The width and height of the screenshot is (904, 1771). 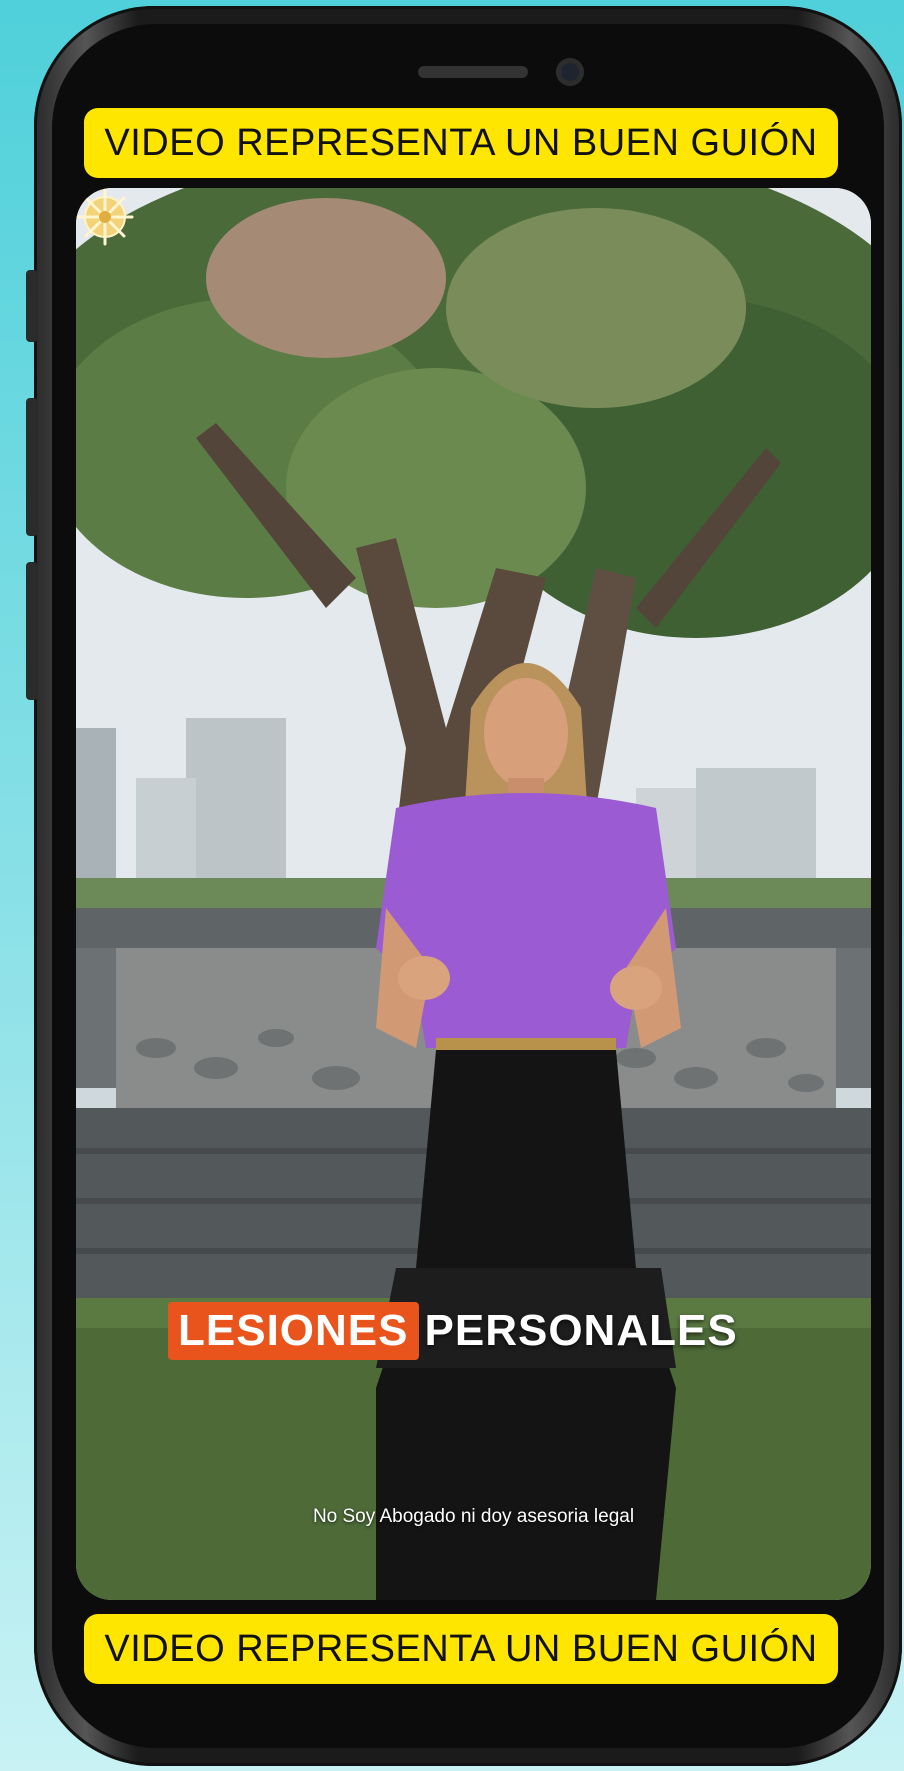 What do you see at coordinates (473, 1516) in the screenshot?
I see `video-disclaimer: No Soy Abogado ni doy asesoria legal` at bounding box center [473, 1516].